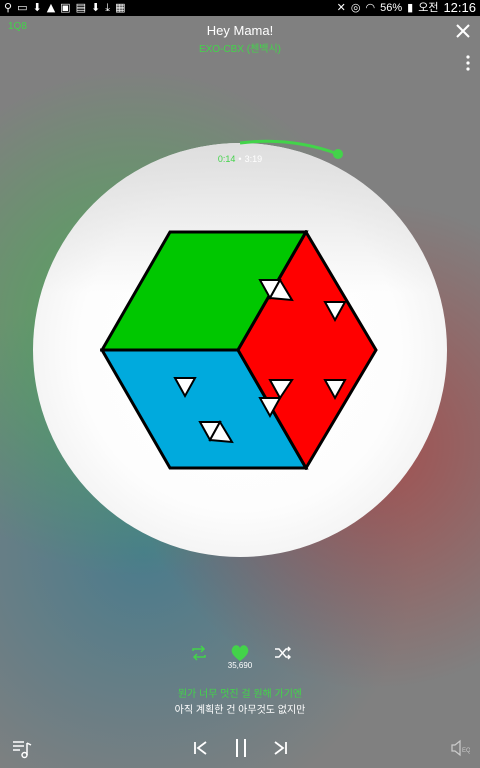 This screenshot has width=480, height=768. Describe the element at coordinates (240, 30) in the screenshot. I see `song-title: Hey Mama!` at that location.